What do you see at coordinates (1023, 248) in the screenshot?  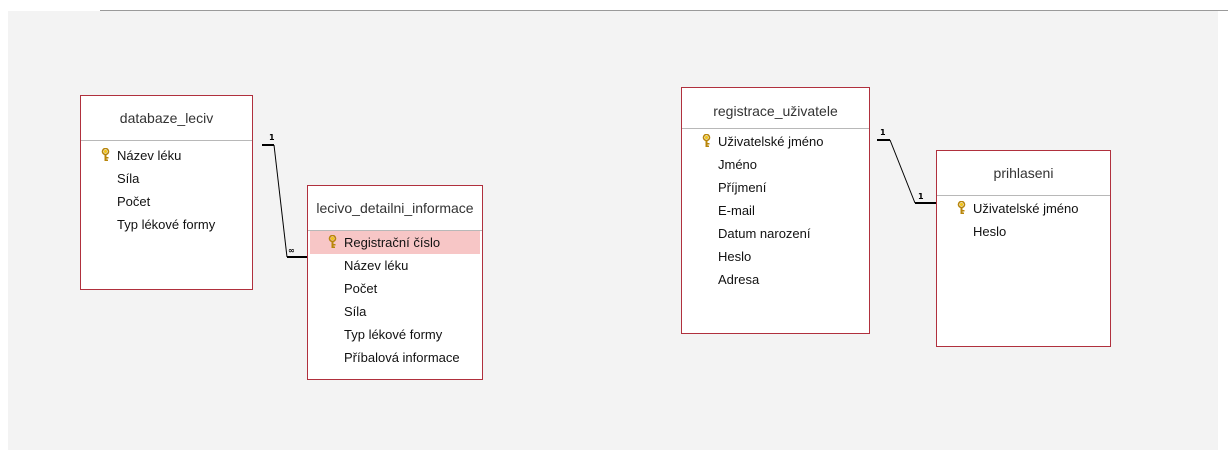 I see `table-prihlaseni: prihlaseni Uživatelské jméno Heslo` at bounding box center [1023, 248].